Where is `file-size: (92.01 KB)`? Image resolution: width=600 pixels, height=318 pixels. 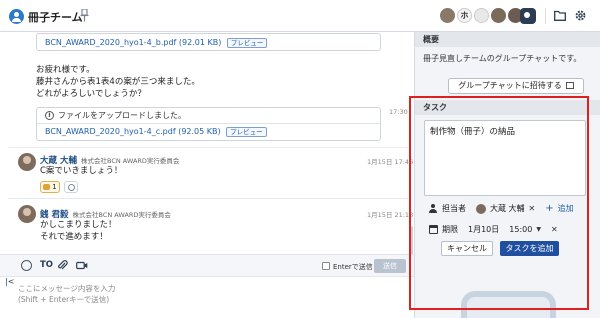
file-size: (92.01 KB) is located at coordinates (200, 42).